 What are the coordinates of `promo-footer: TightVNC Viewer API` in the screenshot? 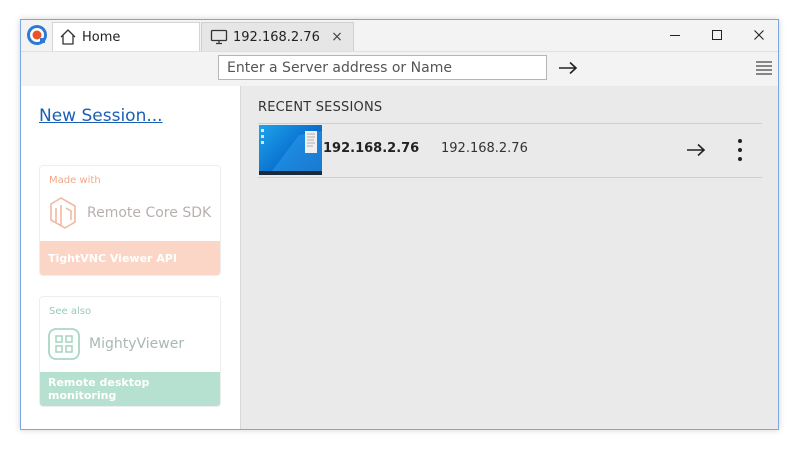 It's located at (130, 258).